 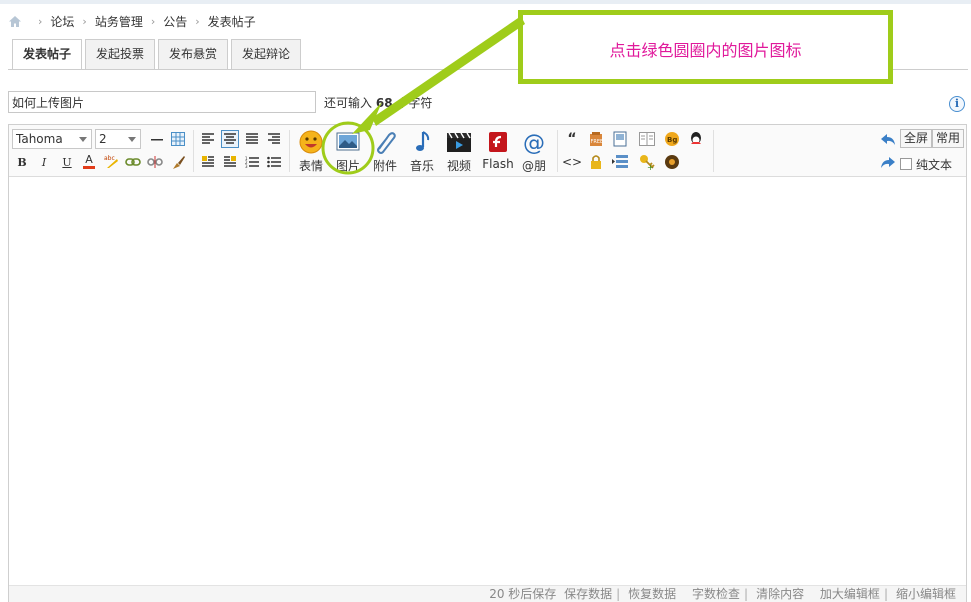 What do you see at coordinates (89, 167) in the screenshot?
I see `color-swatch` at bounding box center [89, 167].